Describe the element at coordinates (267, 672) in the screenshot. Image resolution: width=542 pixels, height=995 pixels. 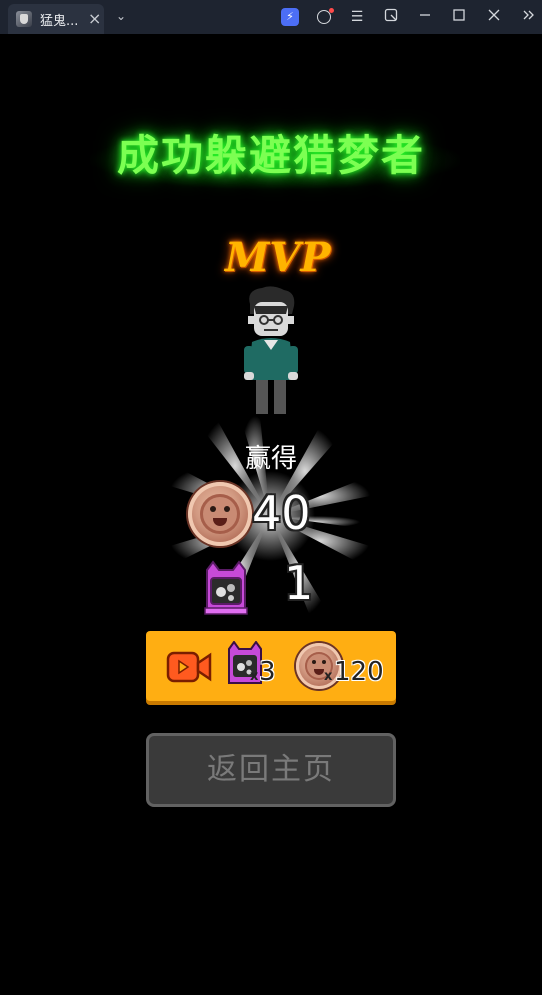
I see `box-reward-amount: 3` at that location.